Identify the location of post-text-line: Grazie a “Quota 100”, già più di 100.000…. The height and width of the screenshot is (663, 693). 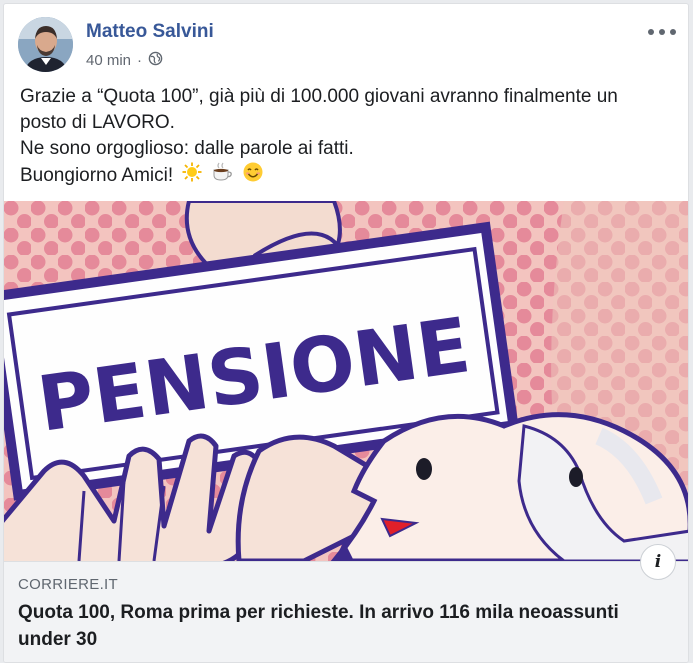
(319, 96).